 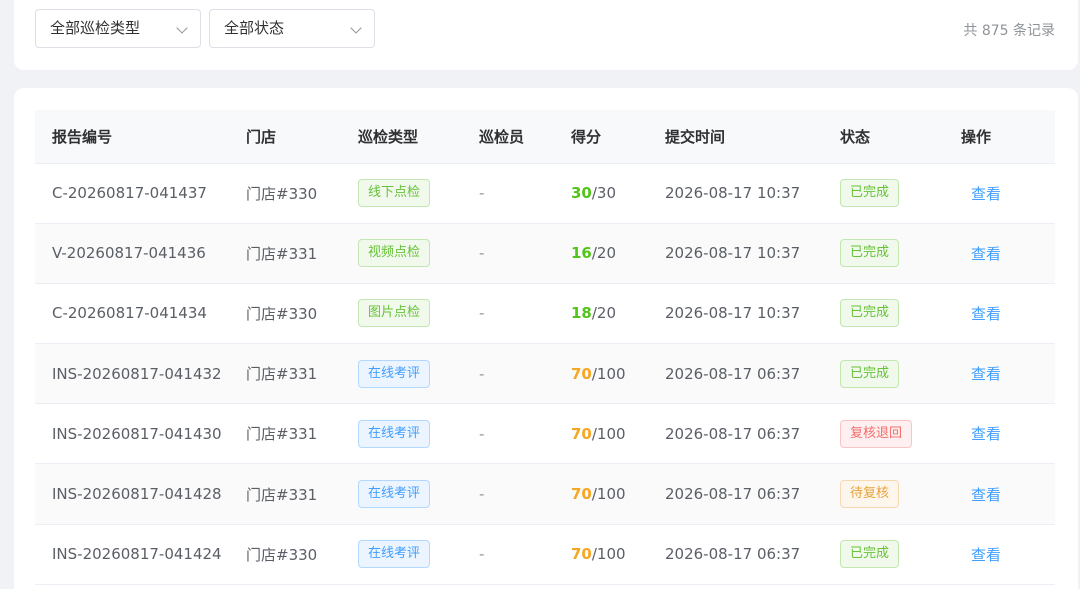 What do you see at coordinates (254, 28) in the screenshot?
I see `status-select-value: 全部状态` at bounding box center [254, 28].